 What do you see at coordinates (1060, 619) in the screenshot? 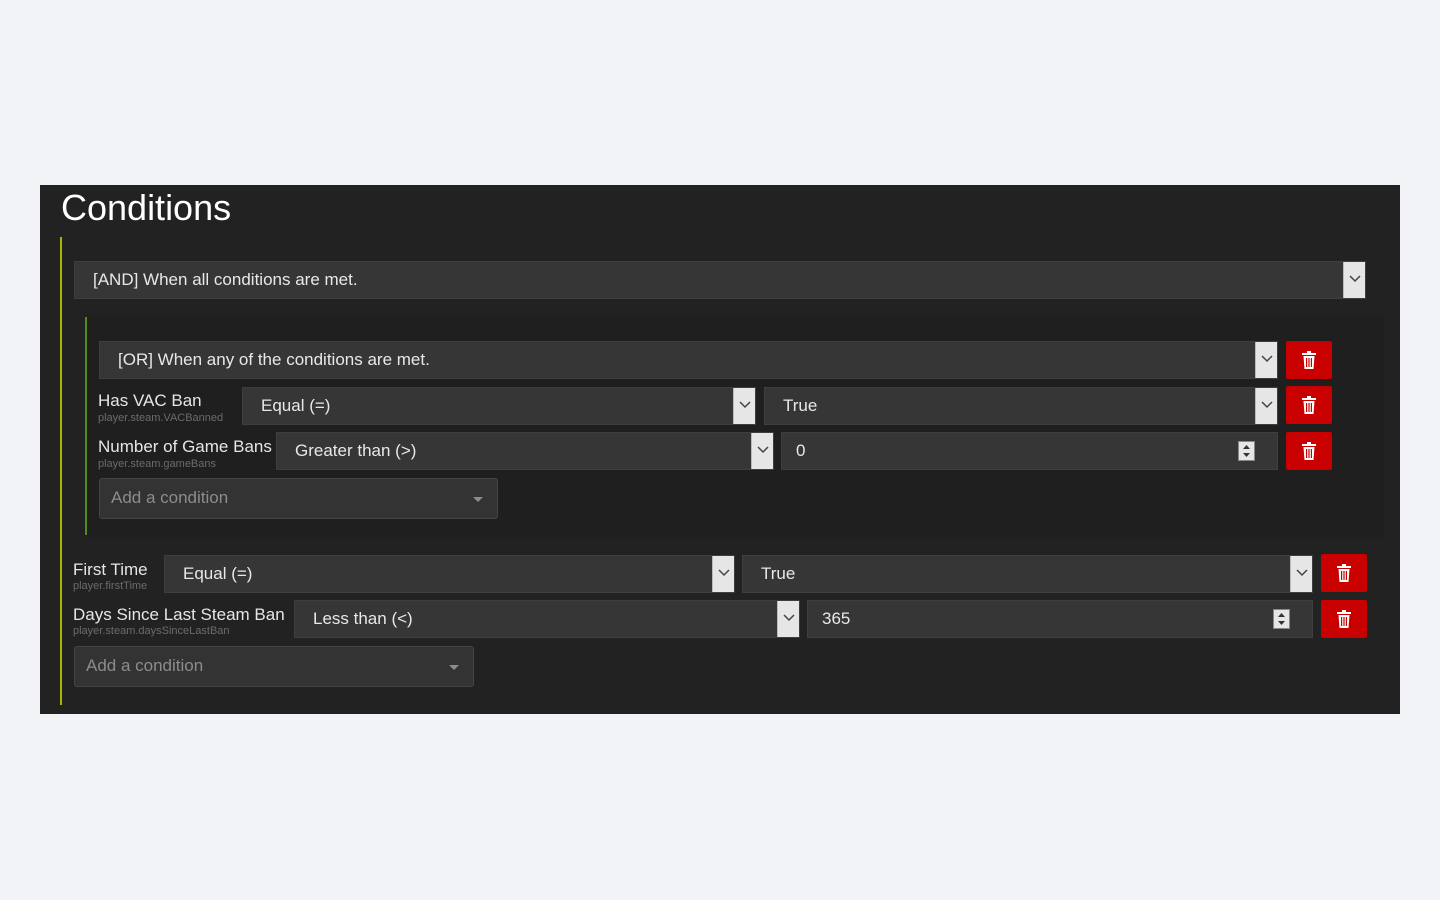
I see `value-number-input: 365` at bounding box center [1060, 619].